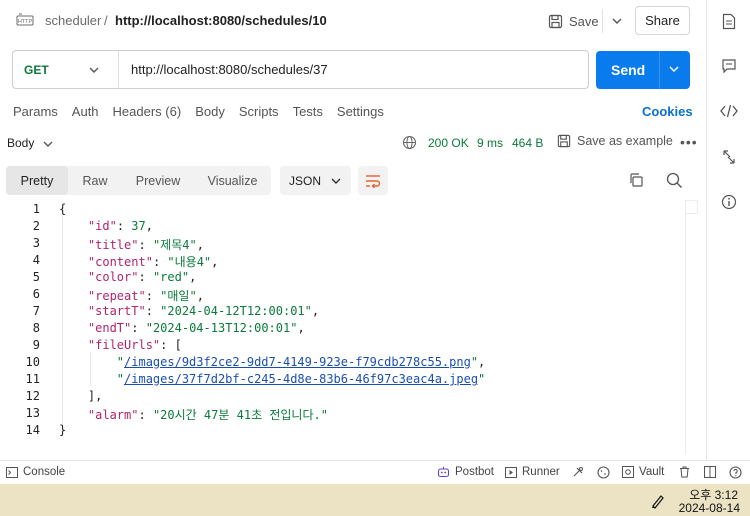 This screenshot has width=750, height=516. I want to click on wrap-lines-button, so click(373, 180).